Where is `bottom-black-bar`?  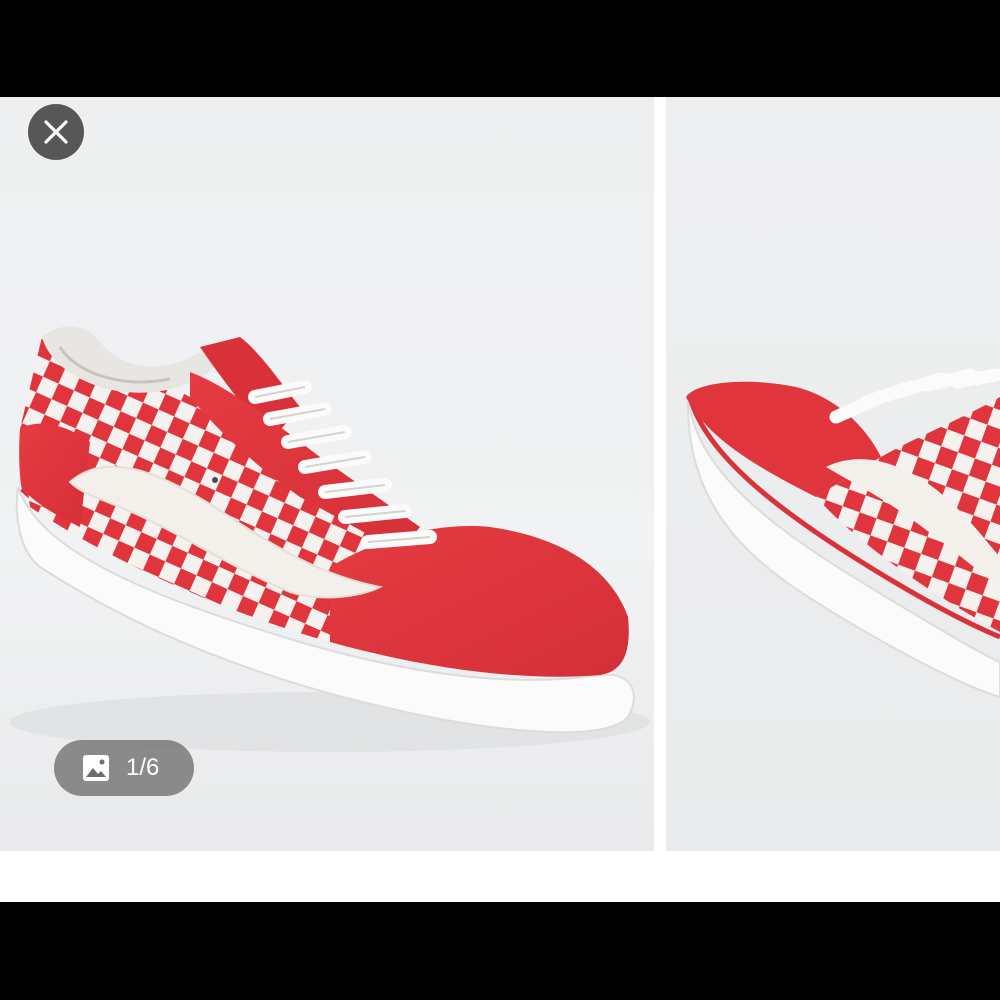 bottom-black-bar is located at coordinates (500, 951).